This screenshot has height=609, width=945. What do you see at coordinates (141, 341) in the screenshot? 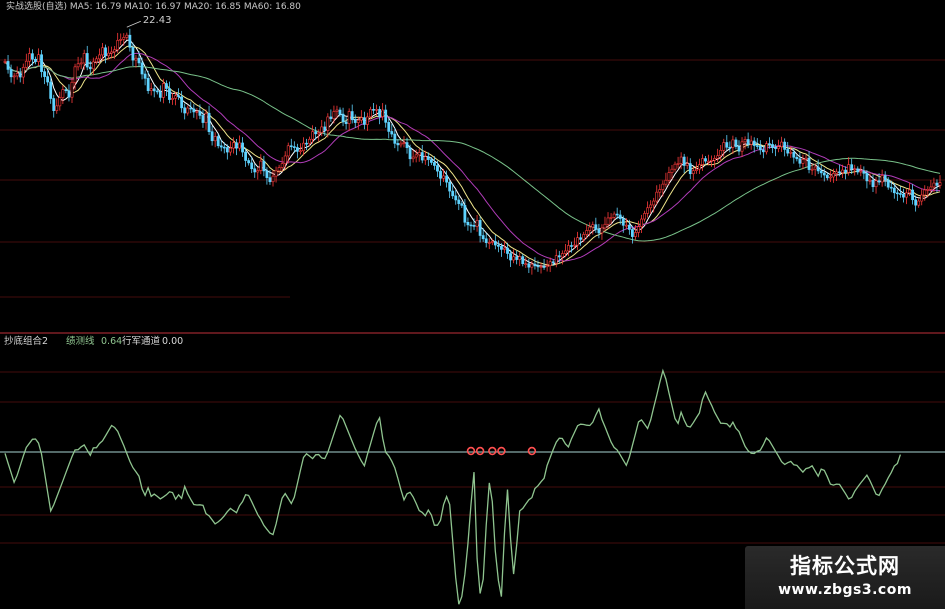
I see `legend-line2-name: 行军通道` at bounding box center [141, 341].